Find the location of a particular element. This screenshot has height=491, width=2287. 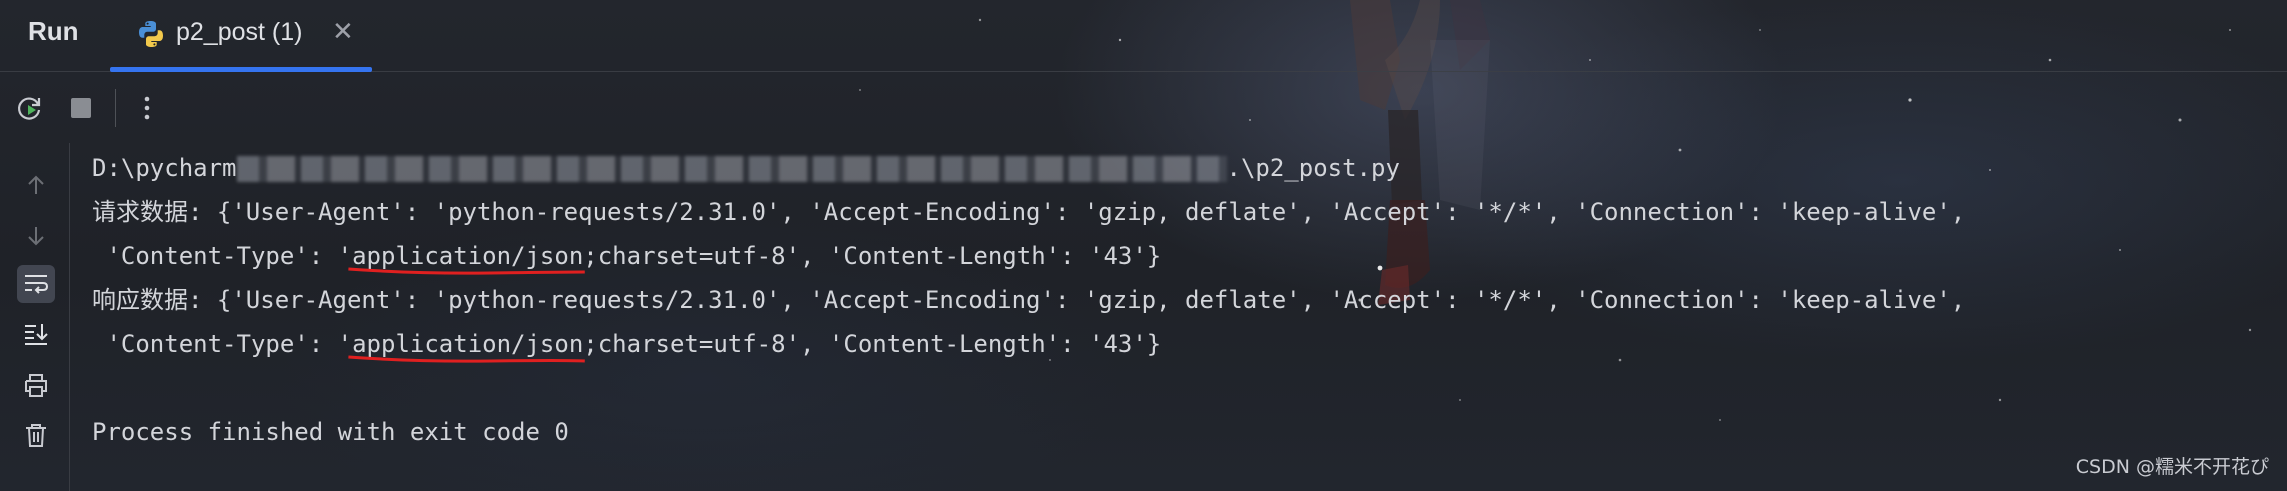

tab-bar: Run p2_post (1) ✕ is located at coordinates (1143, 36).